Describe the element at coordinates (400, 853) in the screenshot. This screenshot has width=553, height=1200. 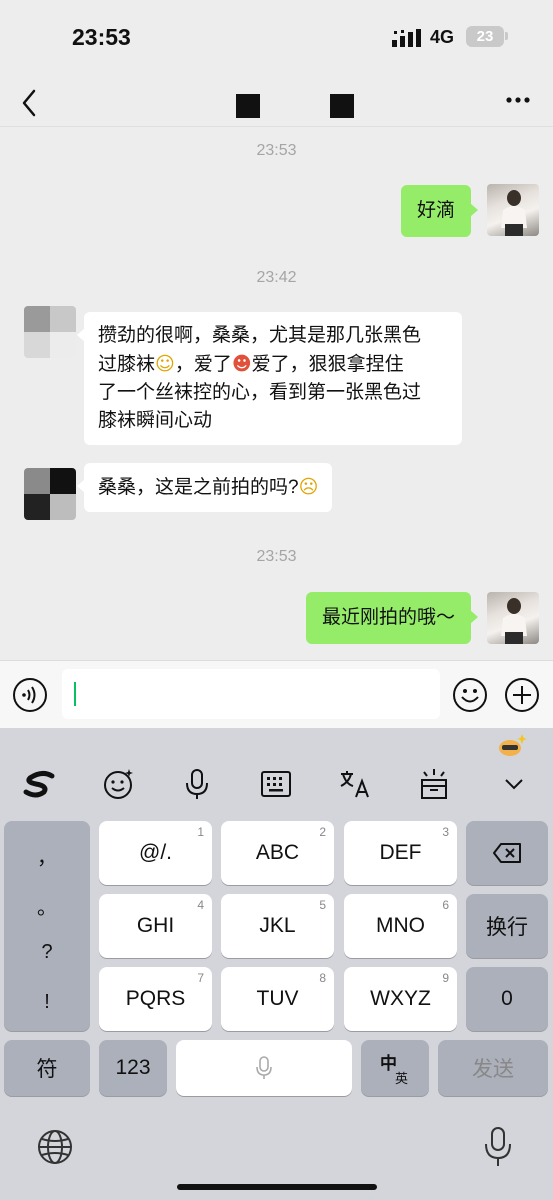
I see `key-def: 3 DEF` at that location.